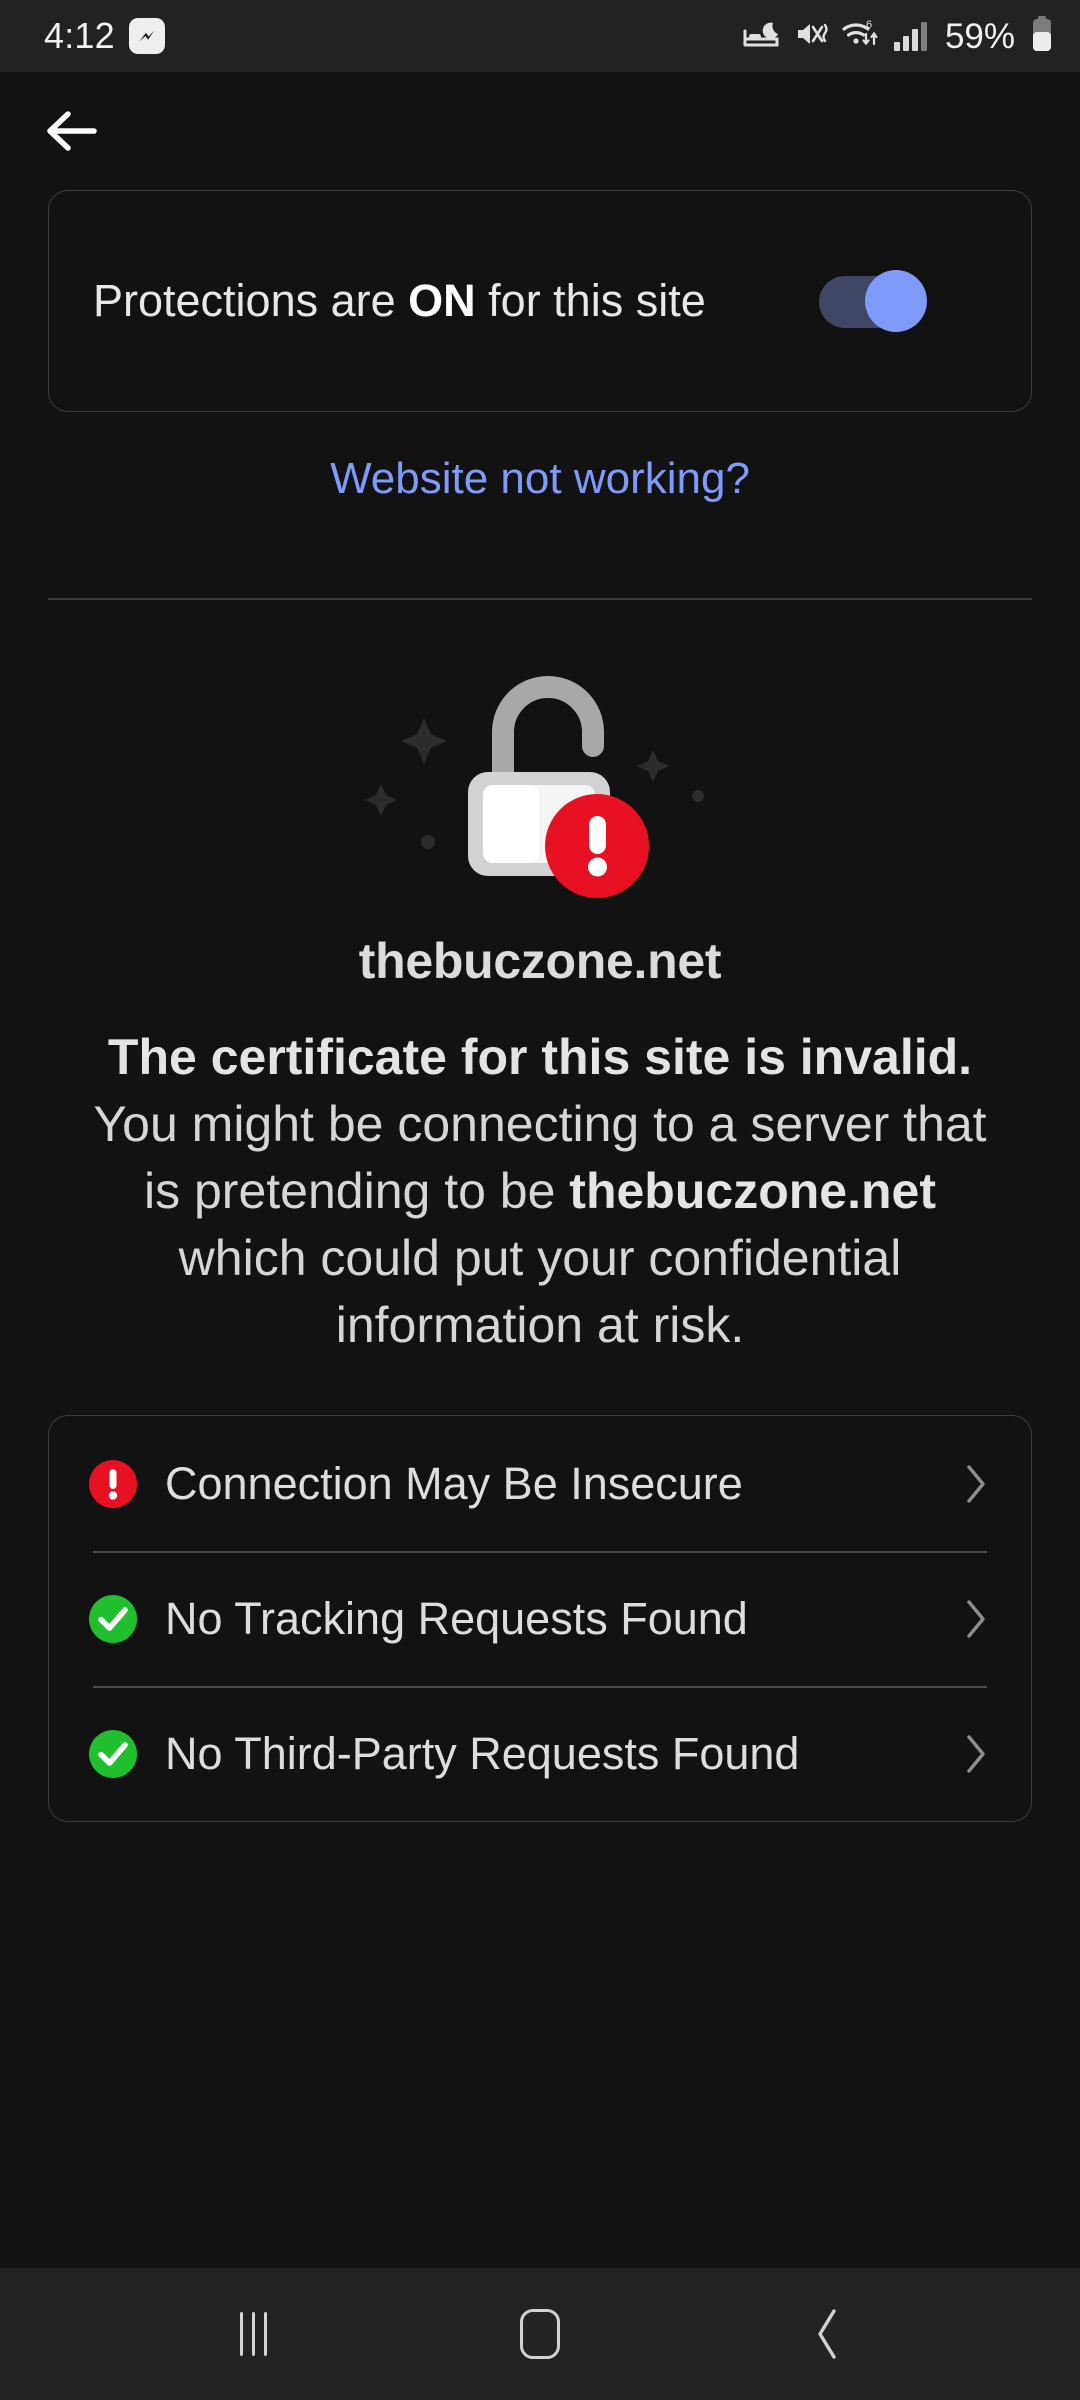  I want to click on website-not-working-row: Website not working?, so click(540, 458).